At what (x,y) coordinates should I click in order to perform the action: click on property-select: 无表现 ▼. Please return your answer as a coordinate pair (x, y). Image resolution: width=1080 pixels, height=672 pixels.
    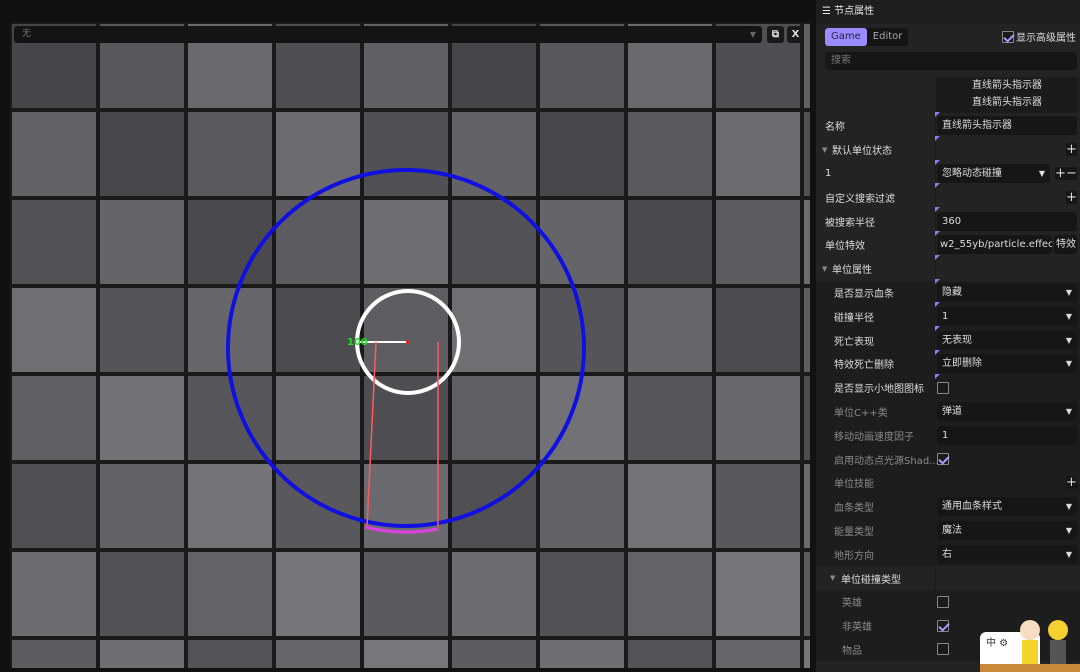
    Looking at the image, I should click on (1007, 340).